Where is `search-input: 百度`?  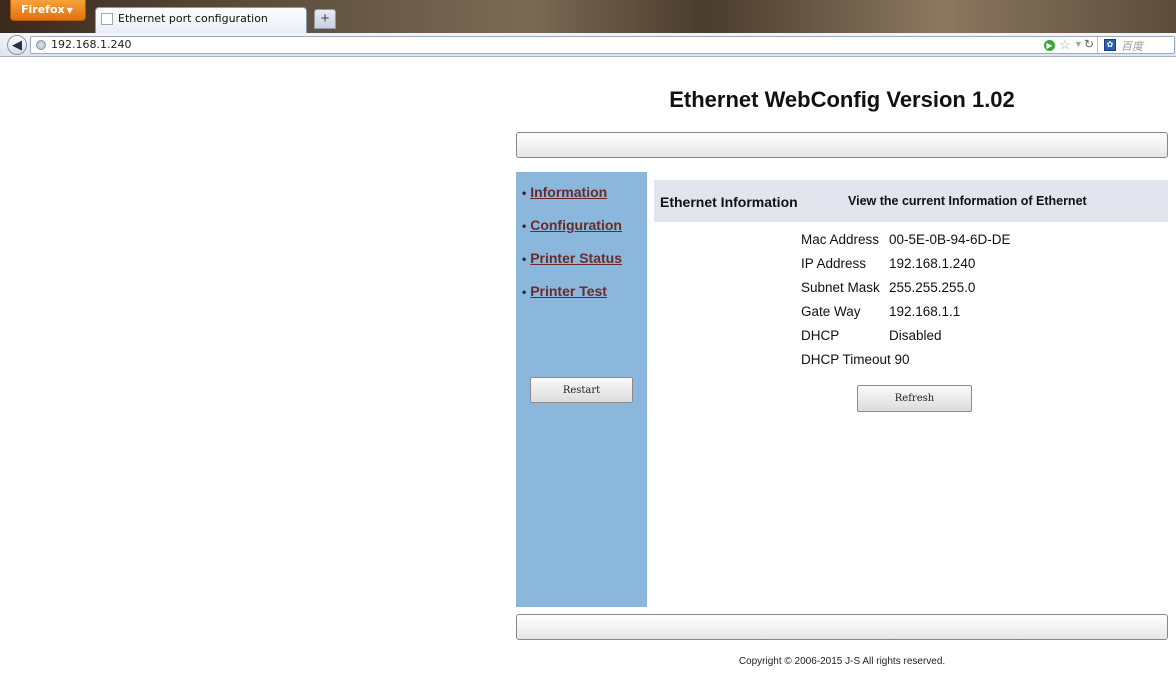 search-input: 百度 is located at coordinates (1132, 46).